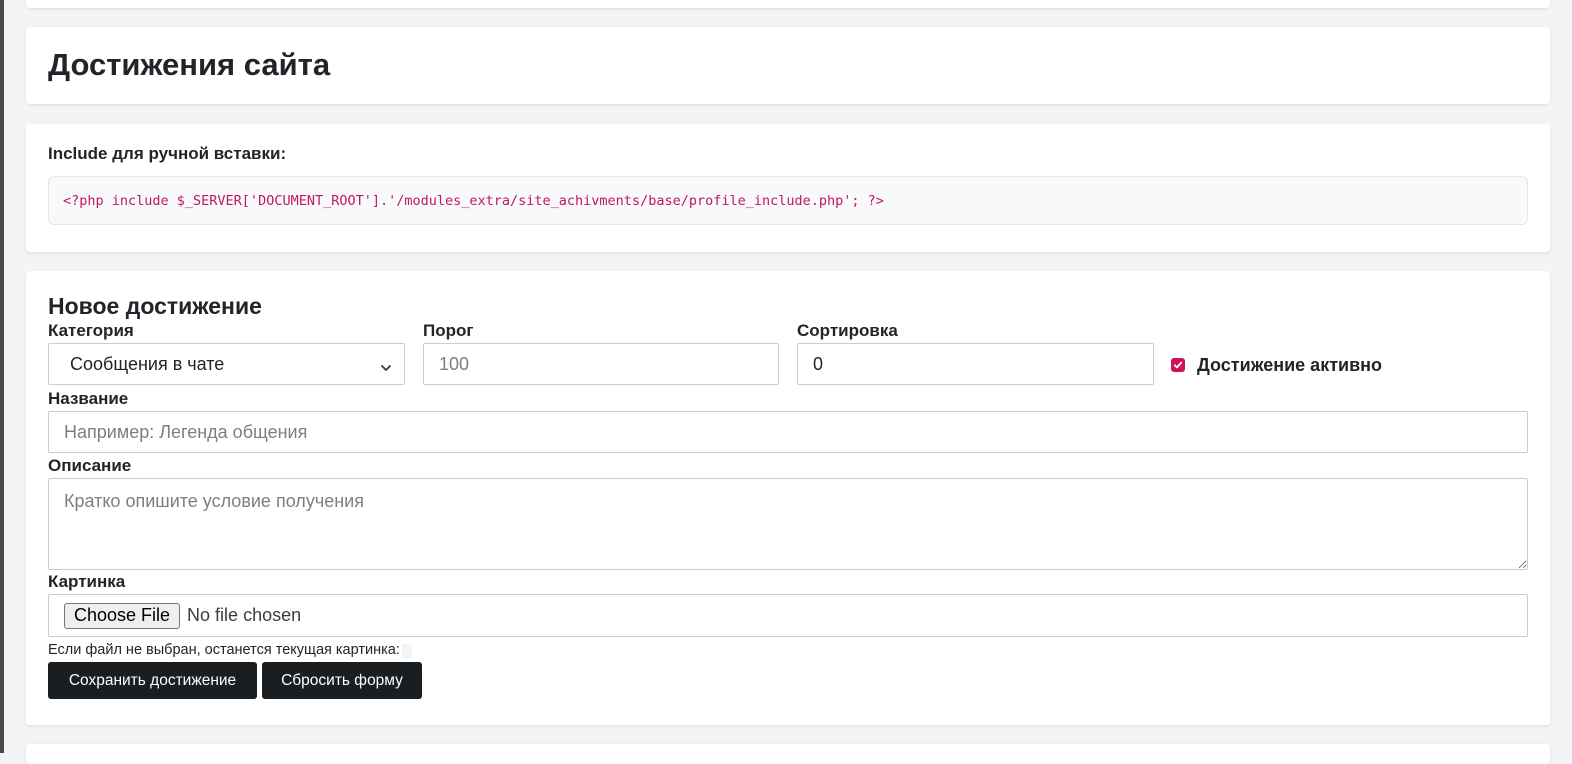 The width and height of the screenshot is (1572, 764). Describe the element at coordinates (155, 306) in the screenshot. I see `form-title: Новое достижение` at that location.